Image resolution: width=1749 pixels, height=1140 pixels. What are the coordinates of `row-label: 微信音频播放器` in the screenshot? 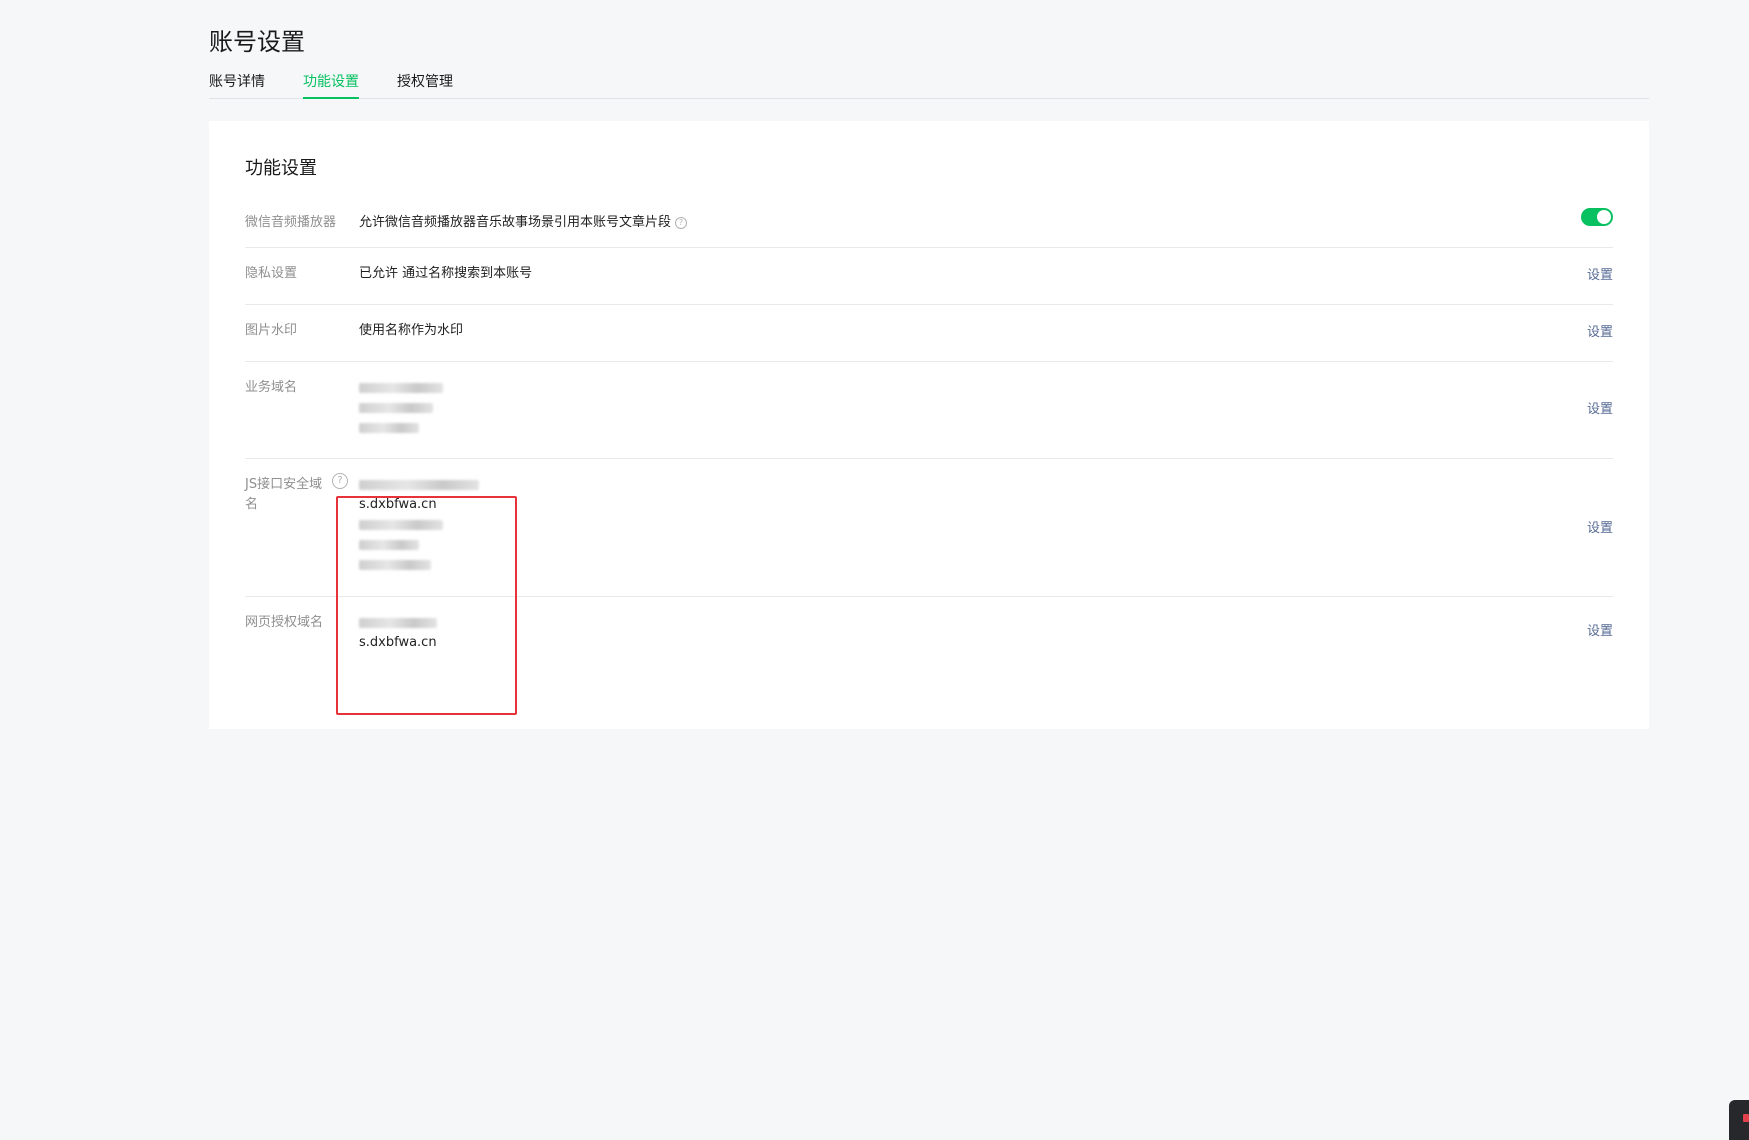 It's located at (291, 222).